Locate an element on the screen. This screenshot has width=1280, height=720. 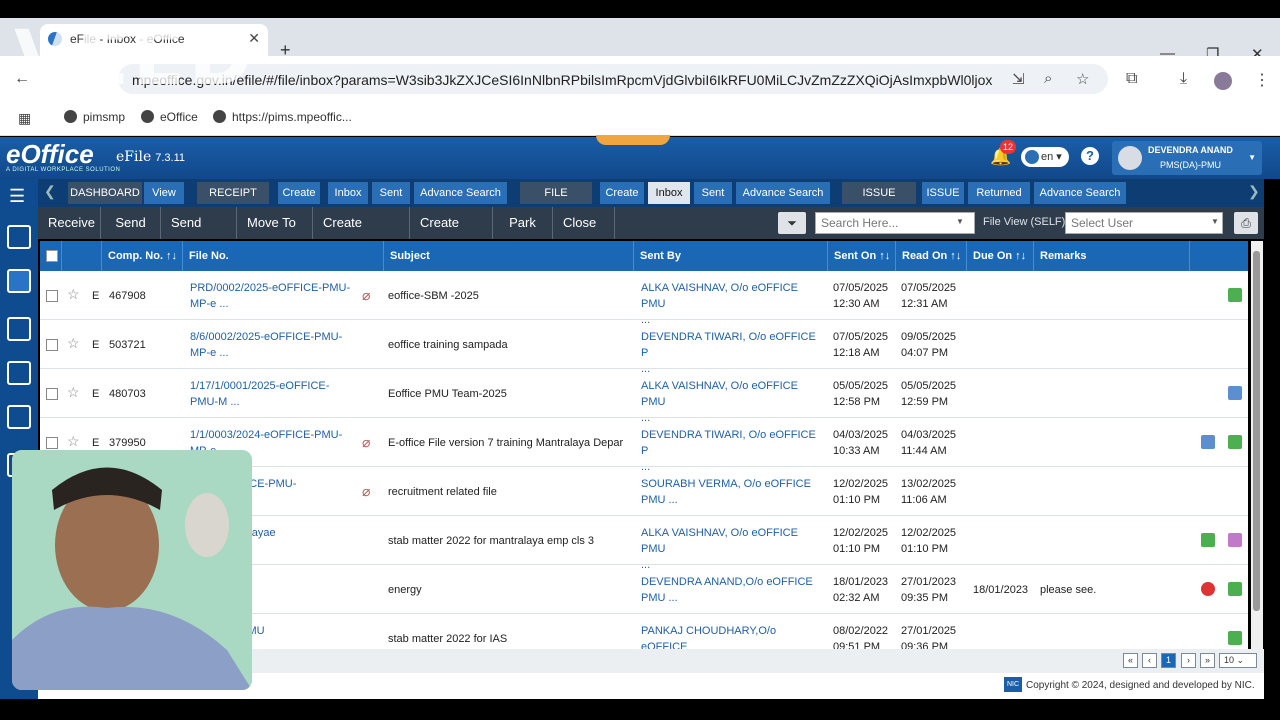
scrollbar-thumb is located at coordinates (1256, 431).